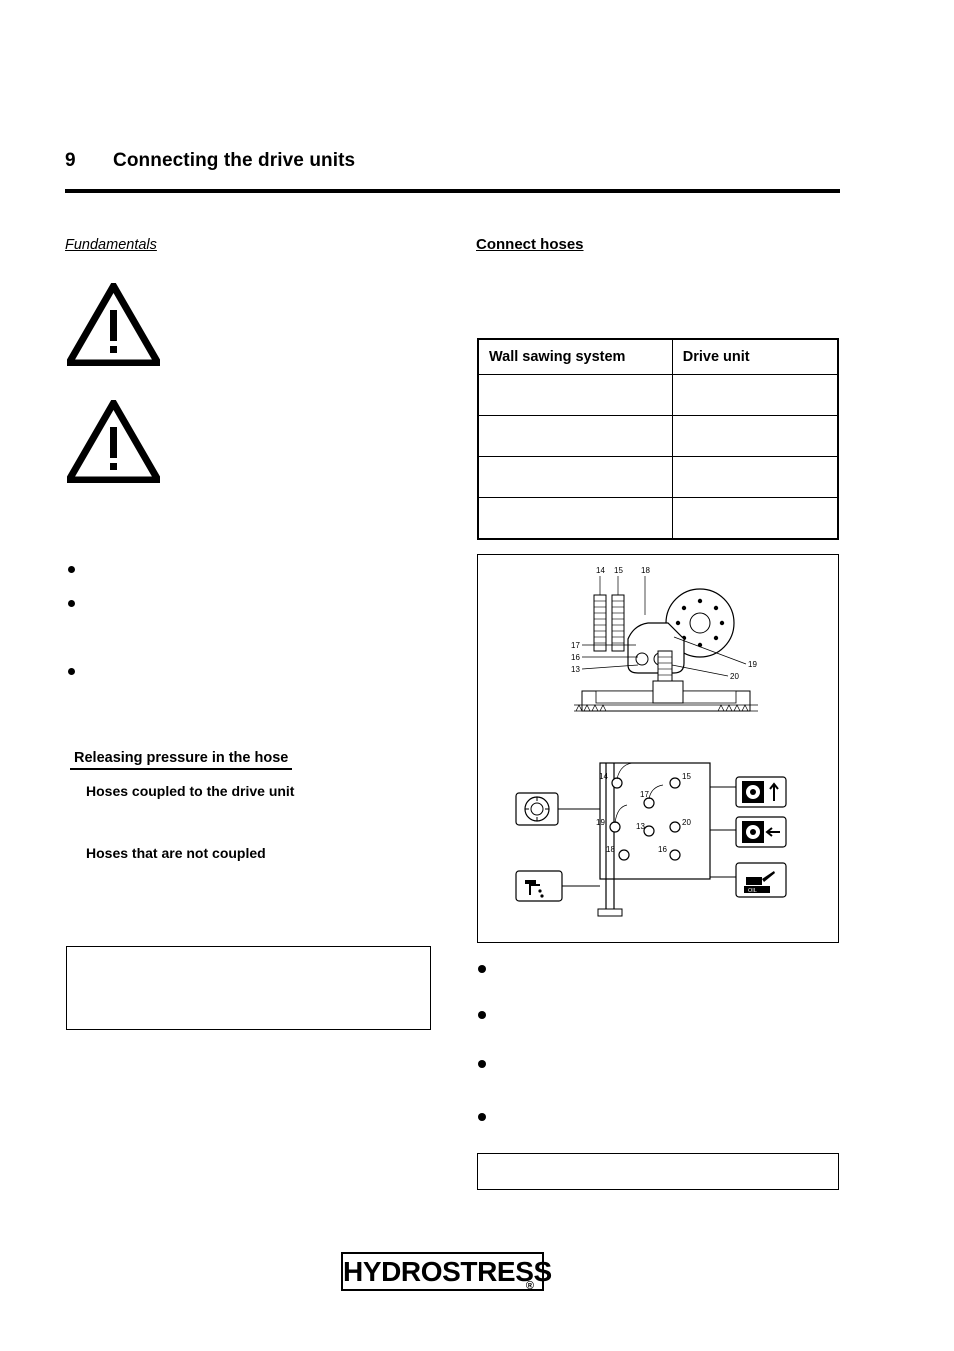  Describe the element at coordinates (686, 822) in the screenshot. I see `callout-20-panel: 20` at that location.